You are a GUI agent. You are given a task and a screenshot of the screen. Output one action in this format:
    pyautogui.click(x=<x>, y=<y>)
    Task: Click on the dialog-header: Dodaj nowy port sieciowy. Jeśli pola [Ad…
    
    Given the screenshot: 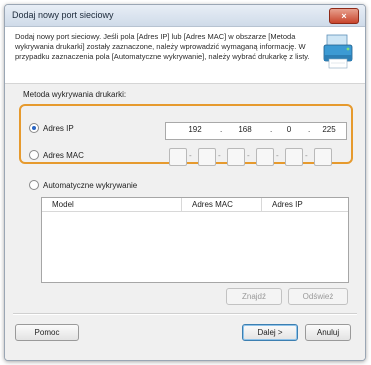 What is the action you would take?
    pyautogui.click(x=185, y=55)
    